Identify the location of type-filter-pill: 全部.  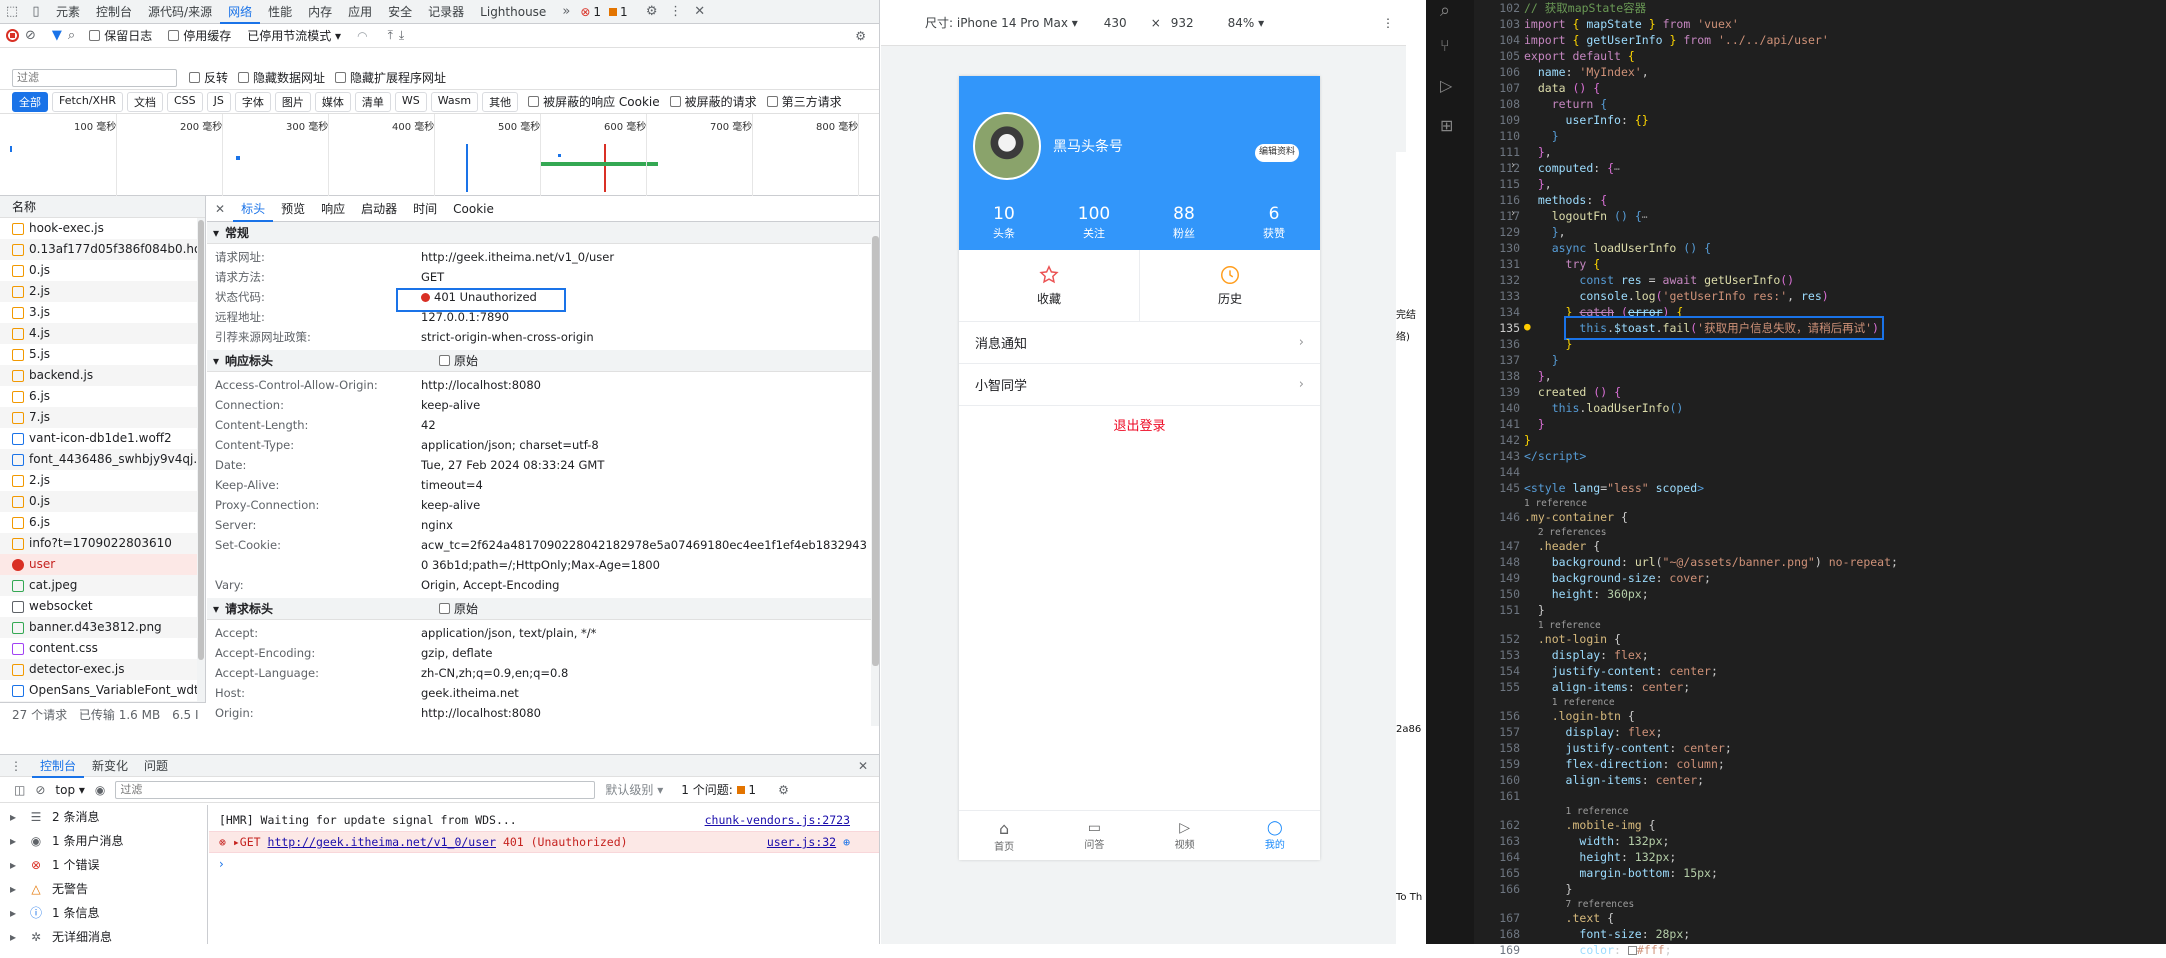
(30, 101).